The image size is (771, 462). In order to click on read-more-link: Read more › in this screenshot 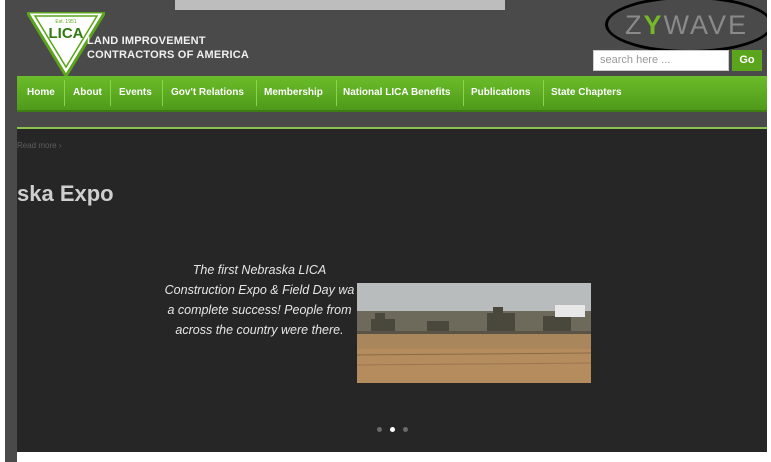, I will do `click(39, 145)`.